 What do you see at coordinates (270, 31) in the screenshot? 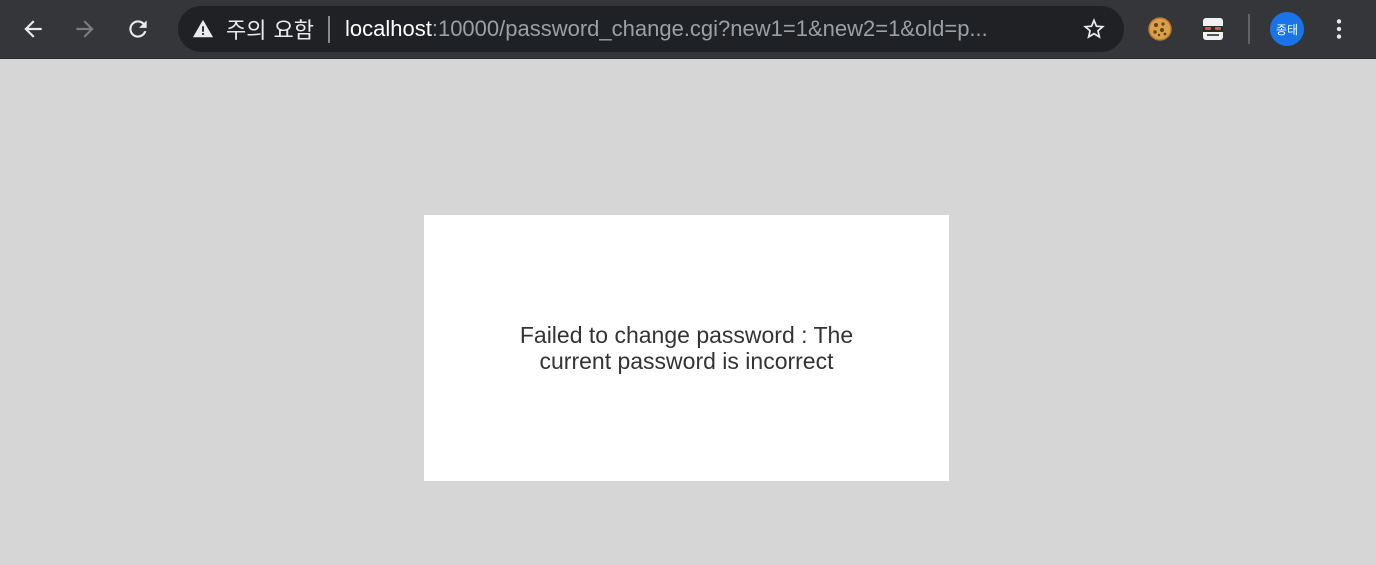
I see `security-label: 주의 요함` at bounding box center [270, 31].